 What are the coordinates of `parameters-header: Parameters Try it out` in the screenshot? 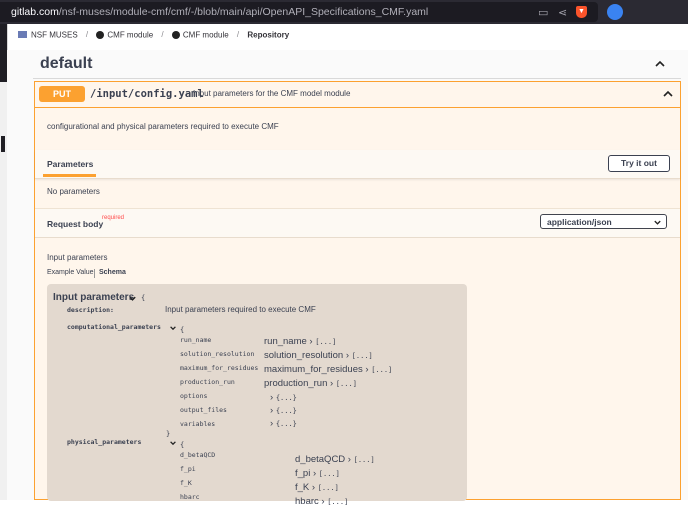 It's located at (357, 164).